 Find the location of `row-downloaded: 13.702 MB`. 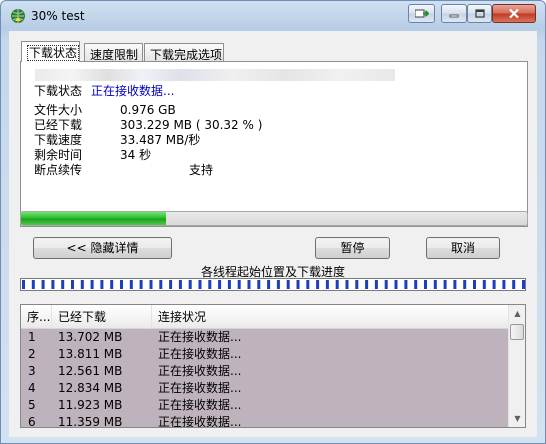

row-downloaded: 13.702 MB is located at coordinates (90, 337).